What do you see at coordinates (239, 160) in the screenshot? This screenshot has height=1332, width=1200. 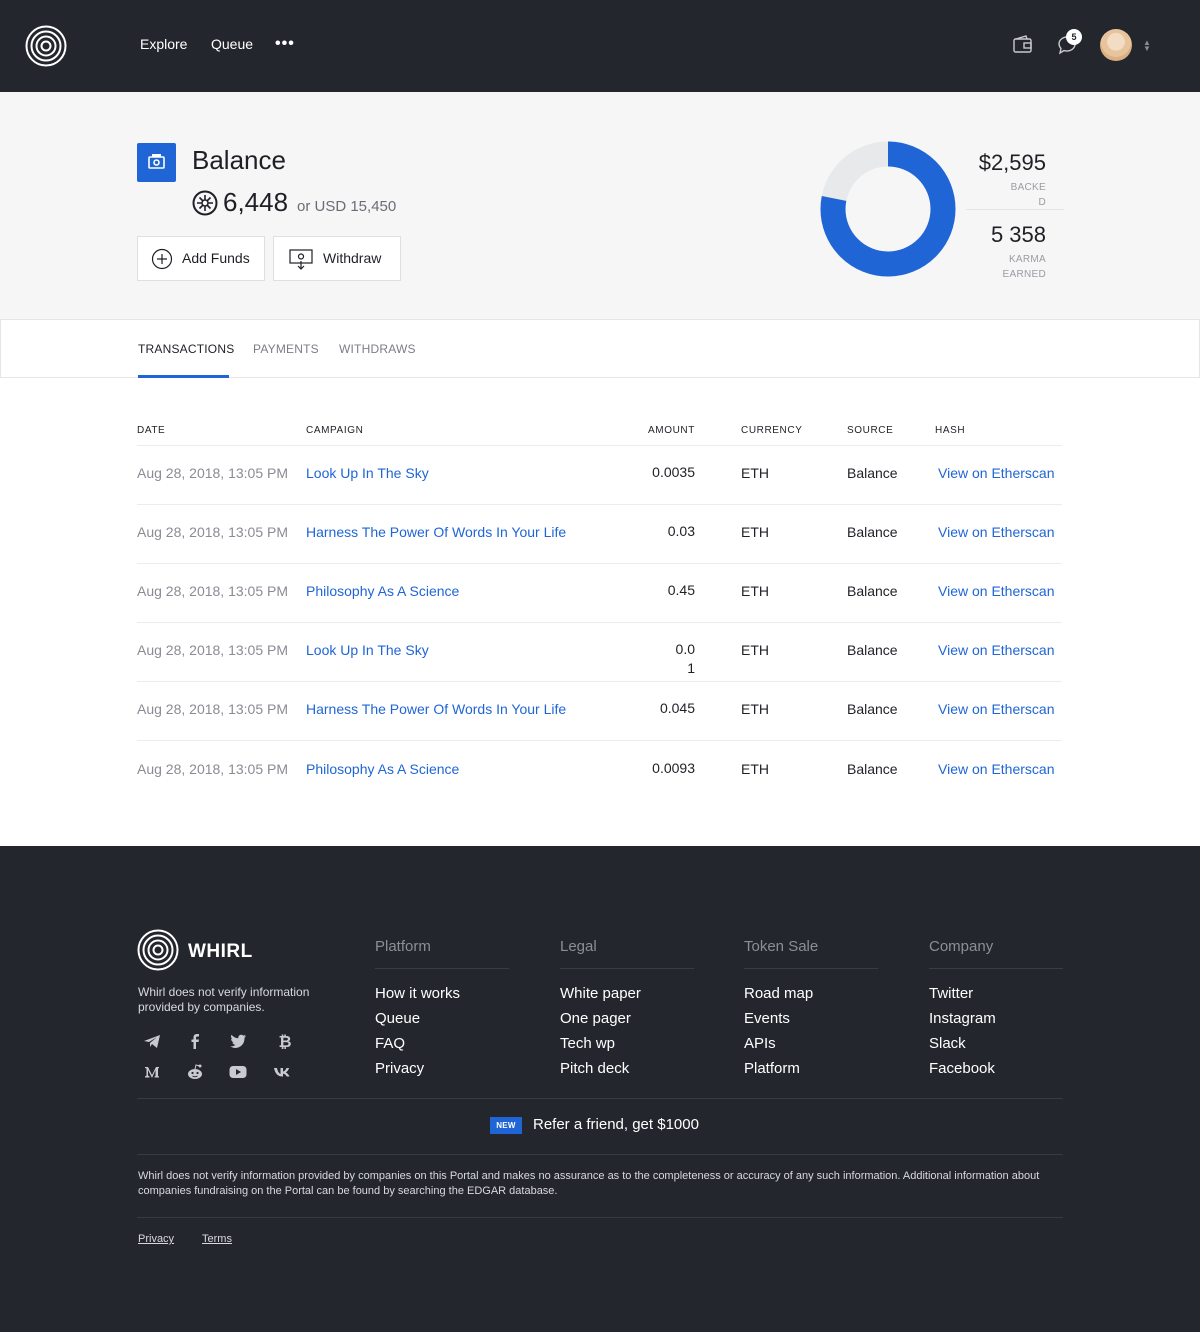 I see `page-title: Balance` at bounding box center [239, 160].